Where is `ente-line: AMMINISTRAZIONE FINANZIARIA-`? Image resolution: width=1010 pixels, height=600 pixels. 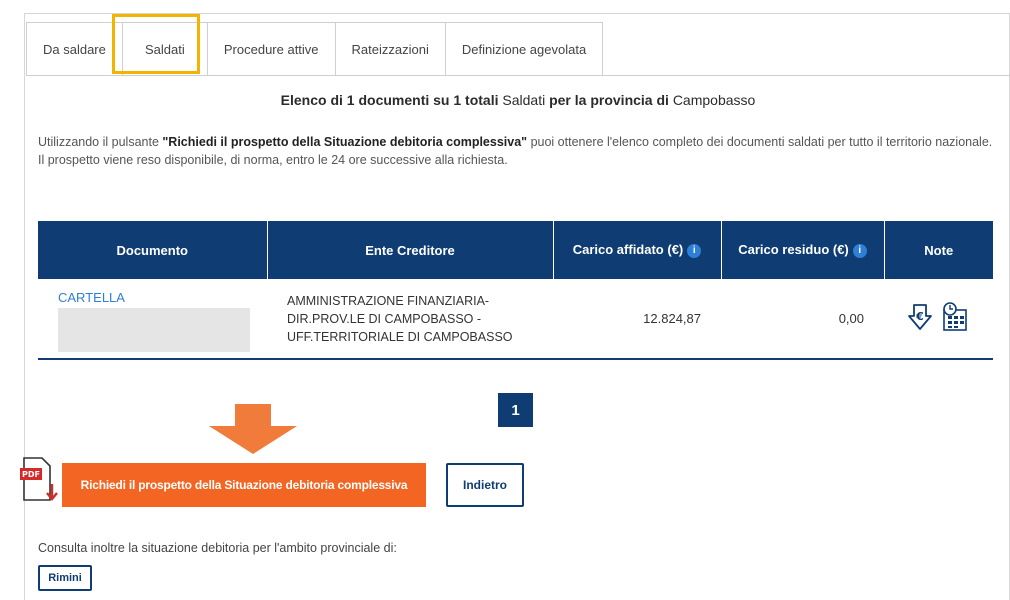
ente-line: AMMINISTRAZIONE FINANZIARIA- is located at coordinates (388, 300).